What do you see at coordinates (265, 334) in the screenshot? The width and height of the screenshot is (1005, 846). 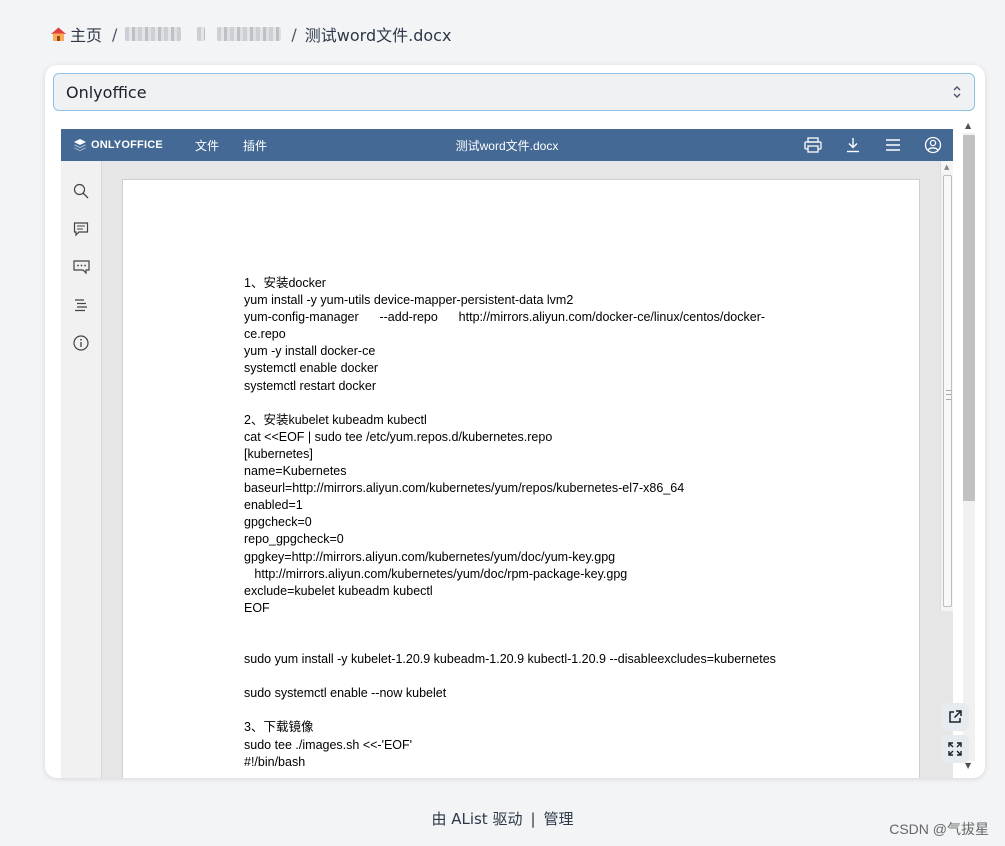 I see `document-line: ce.repo` at bounding box center [265, 334].